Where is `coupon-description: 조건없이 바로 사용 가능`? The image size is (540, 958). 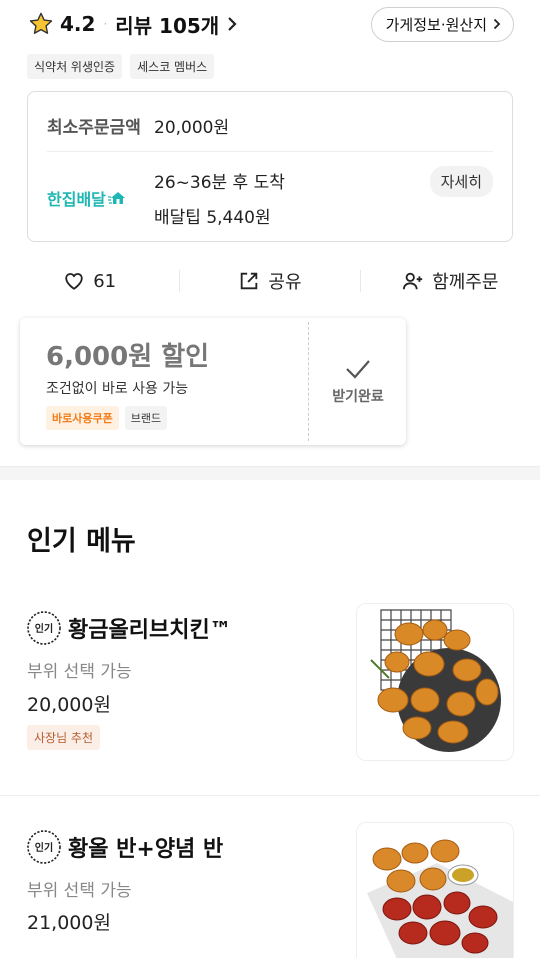 coupon-description: 조건없이 바로 사용 가능 is located at coordinates (117, 389).